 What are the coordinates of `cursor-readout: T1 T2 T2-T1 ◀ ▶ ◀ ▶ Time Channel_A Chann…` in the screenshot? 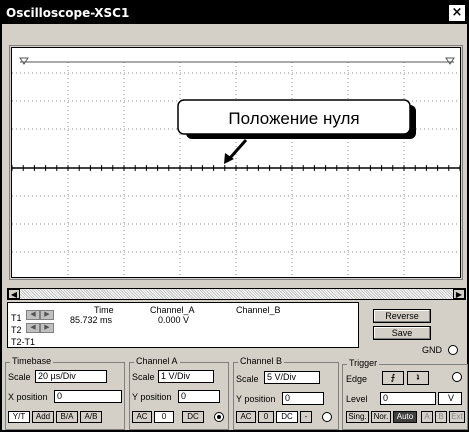 It's located at (183, 325).